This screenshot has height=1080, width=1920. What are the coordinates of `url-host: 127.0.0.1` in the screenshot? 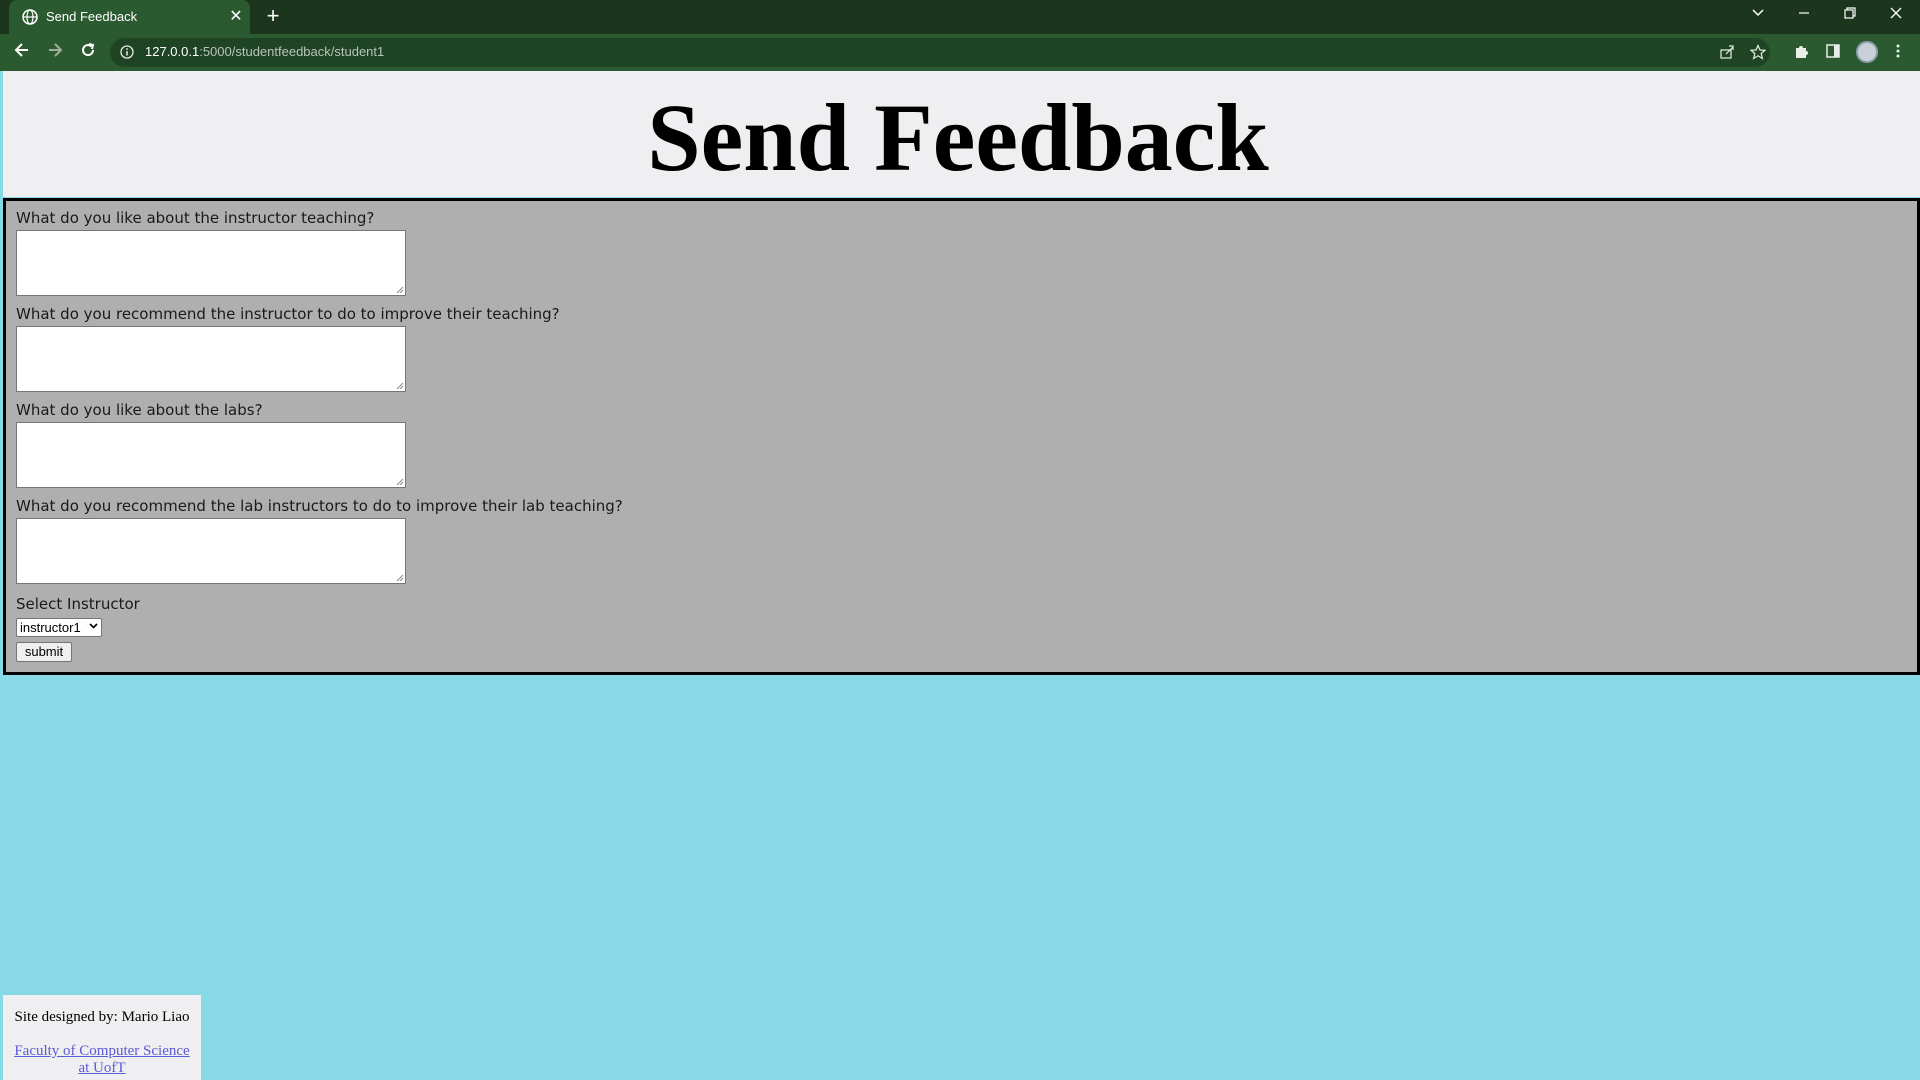 It's located at (172, 51).